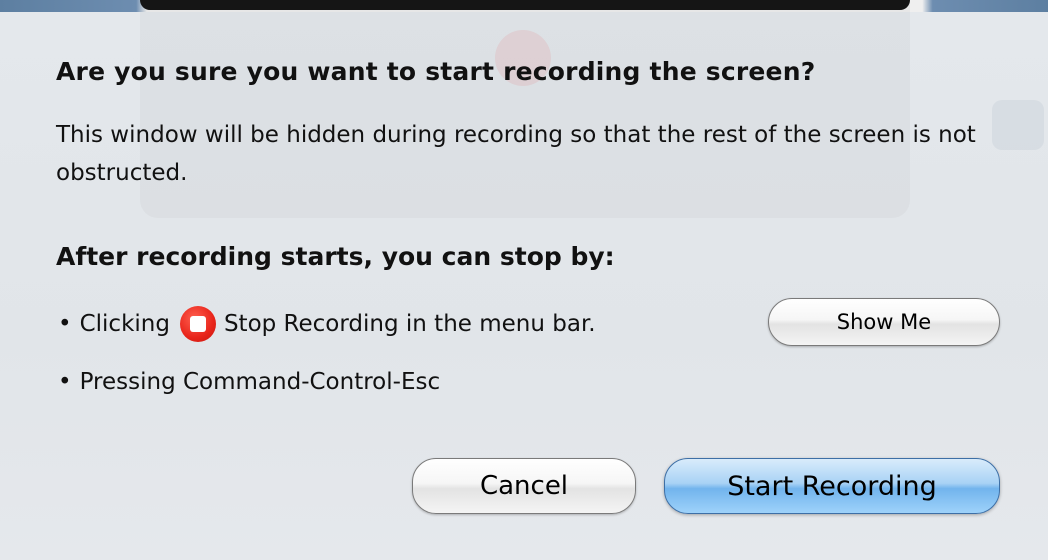 This screenshot has width=1048, height=560. What do you see at coordinates (524, 486) in the screenshot?
I see `cancel-button: Cancel` at bounding box center [524, 486].